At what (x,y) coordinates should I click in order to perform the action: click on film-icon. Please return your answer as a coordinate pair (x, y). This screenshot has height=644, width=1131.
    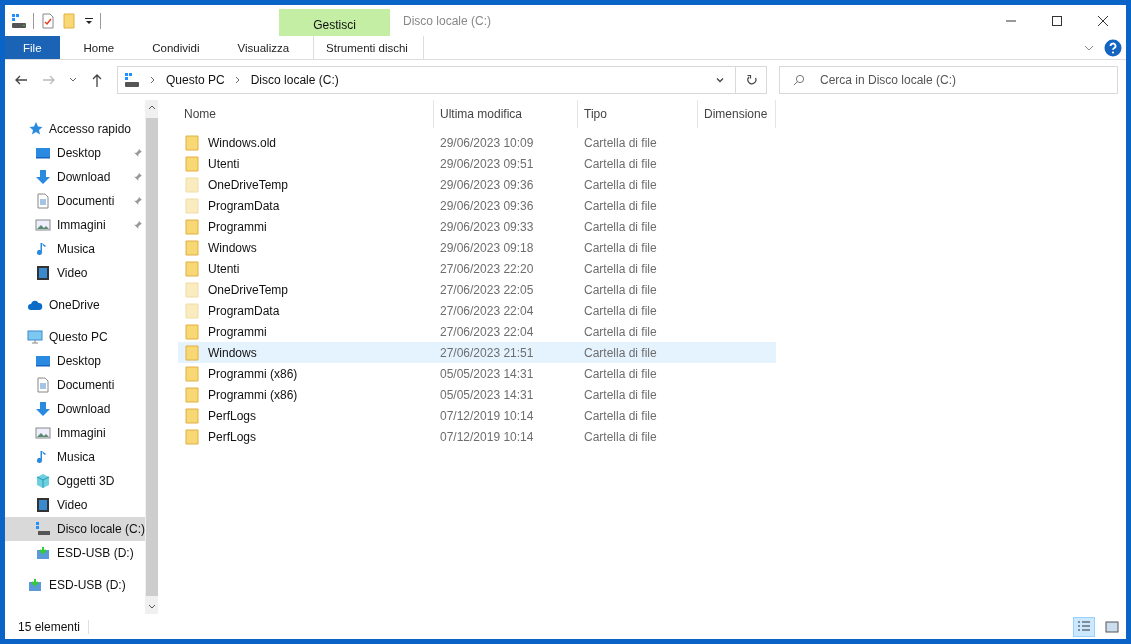
    Looking at the image, I should click on (43, 505).